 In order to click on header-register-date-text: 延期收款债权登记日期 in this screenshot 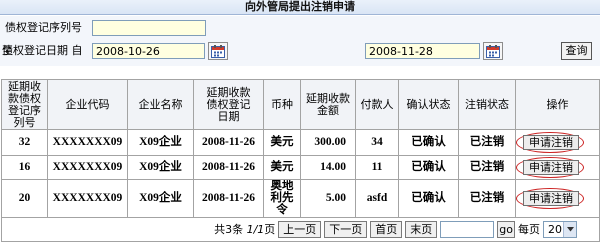, I will do `click(228, 104)`.